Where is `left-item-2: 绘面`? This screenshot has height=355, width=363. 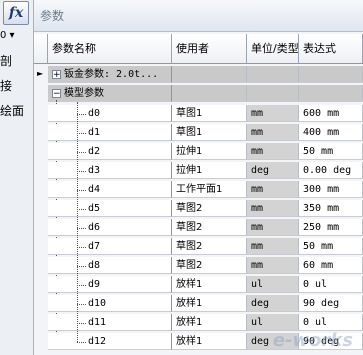 left-item-2: 绘面 is located at coordinates (12, 110).